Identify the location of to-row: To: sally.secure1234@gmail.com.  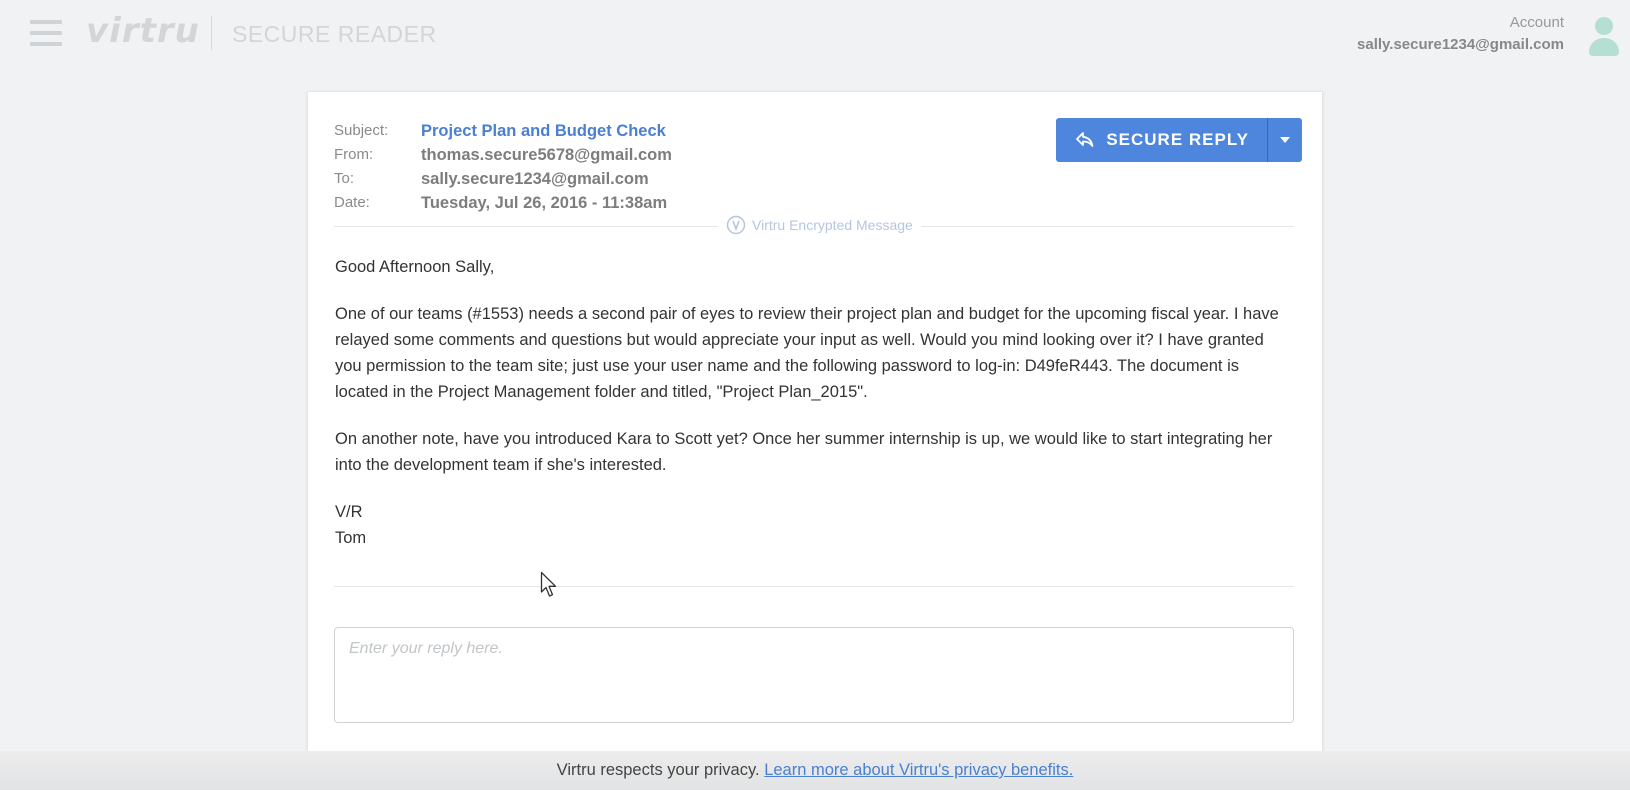
(503, 179).